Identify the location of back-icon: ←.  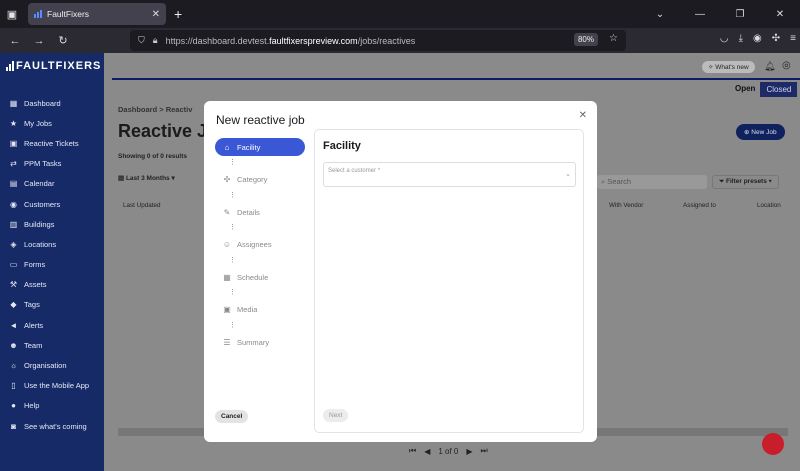
(15, 41).